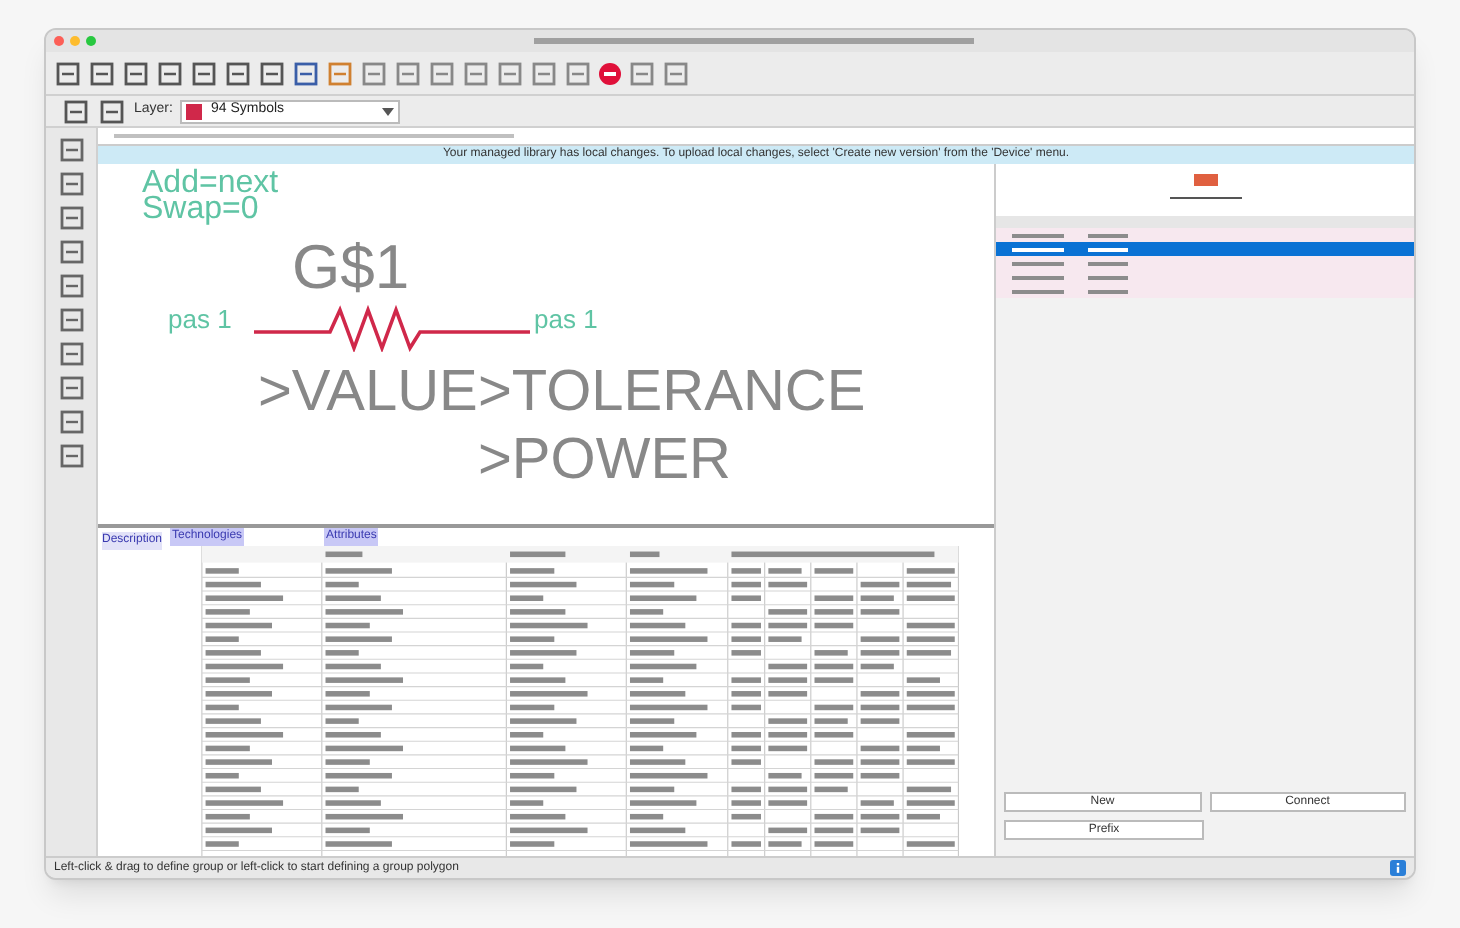 Image resolution: width=1460 pixels, height=928 pixels. I want to click on symbol-attribute-text: Add=next, so click(210, 183).